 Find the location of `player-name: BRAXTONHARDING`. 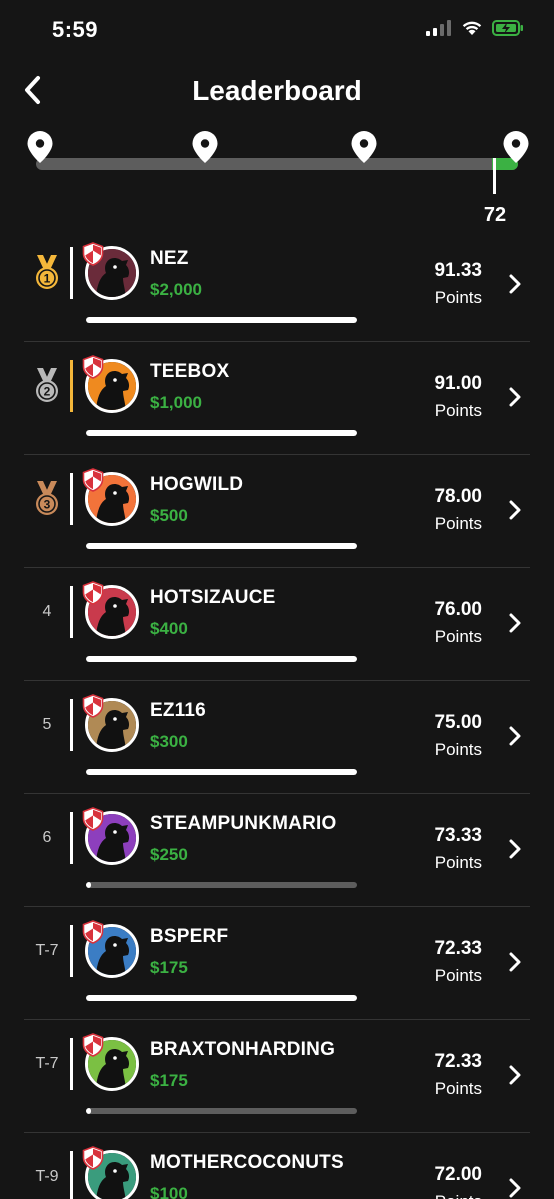

player-name: BRAXTONHARDING is located at coordinates (243, 1049).